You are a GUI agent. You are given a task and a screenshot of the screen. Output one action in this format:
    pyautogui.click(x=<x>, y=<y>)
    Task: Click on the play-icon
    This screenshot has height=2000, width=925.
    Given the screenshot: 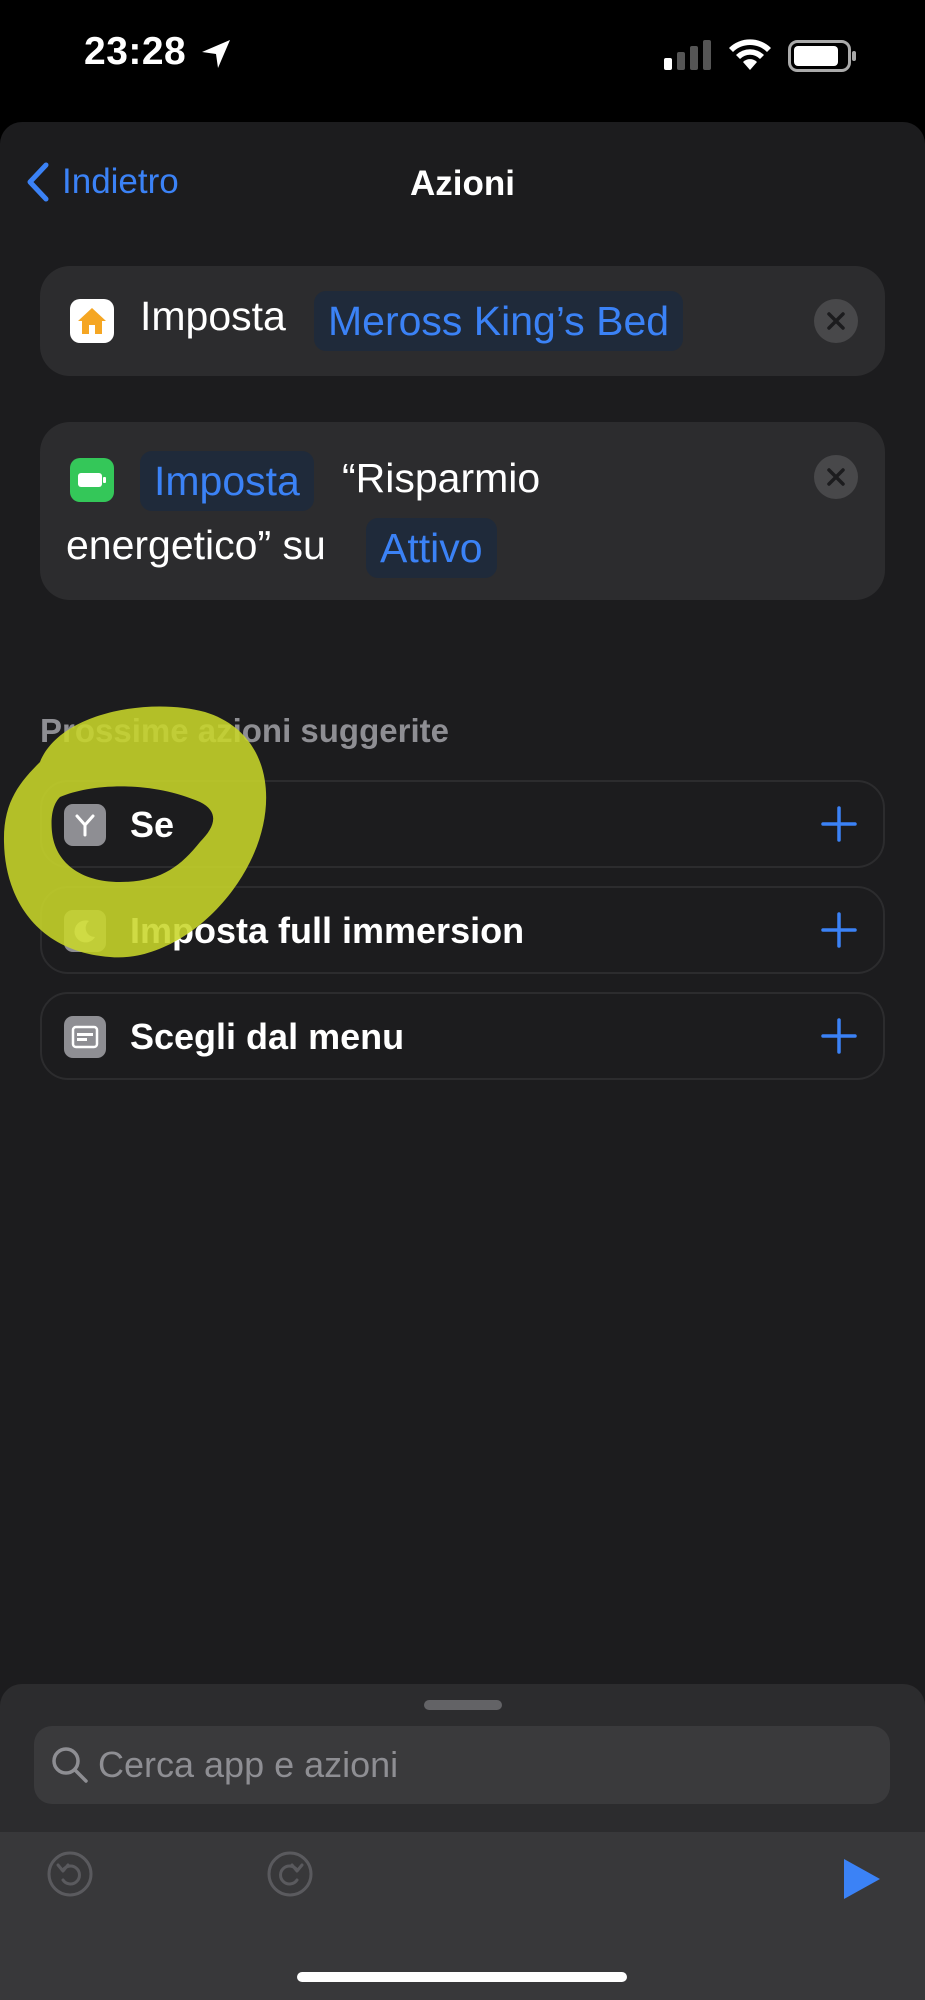 What is the action you would take?
    pyautogui.click(x=862, y=1879)
    